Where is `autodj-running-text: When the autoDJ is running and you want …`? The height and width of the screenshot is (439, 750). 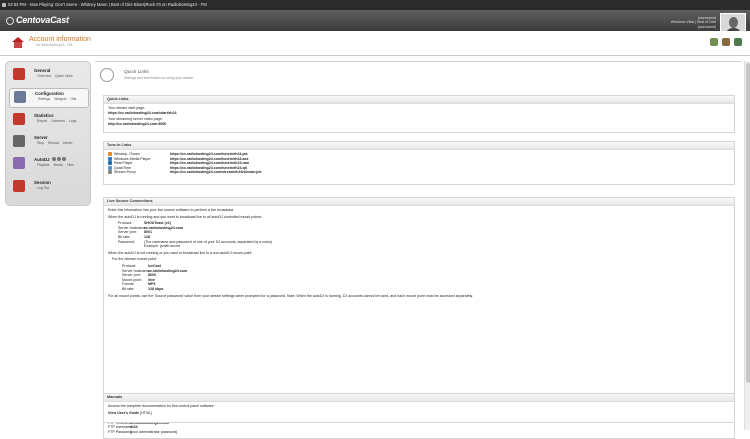 autodj-running-text: When the autoDJ is running and you want … is located at coordinates (185, 216).